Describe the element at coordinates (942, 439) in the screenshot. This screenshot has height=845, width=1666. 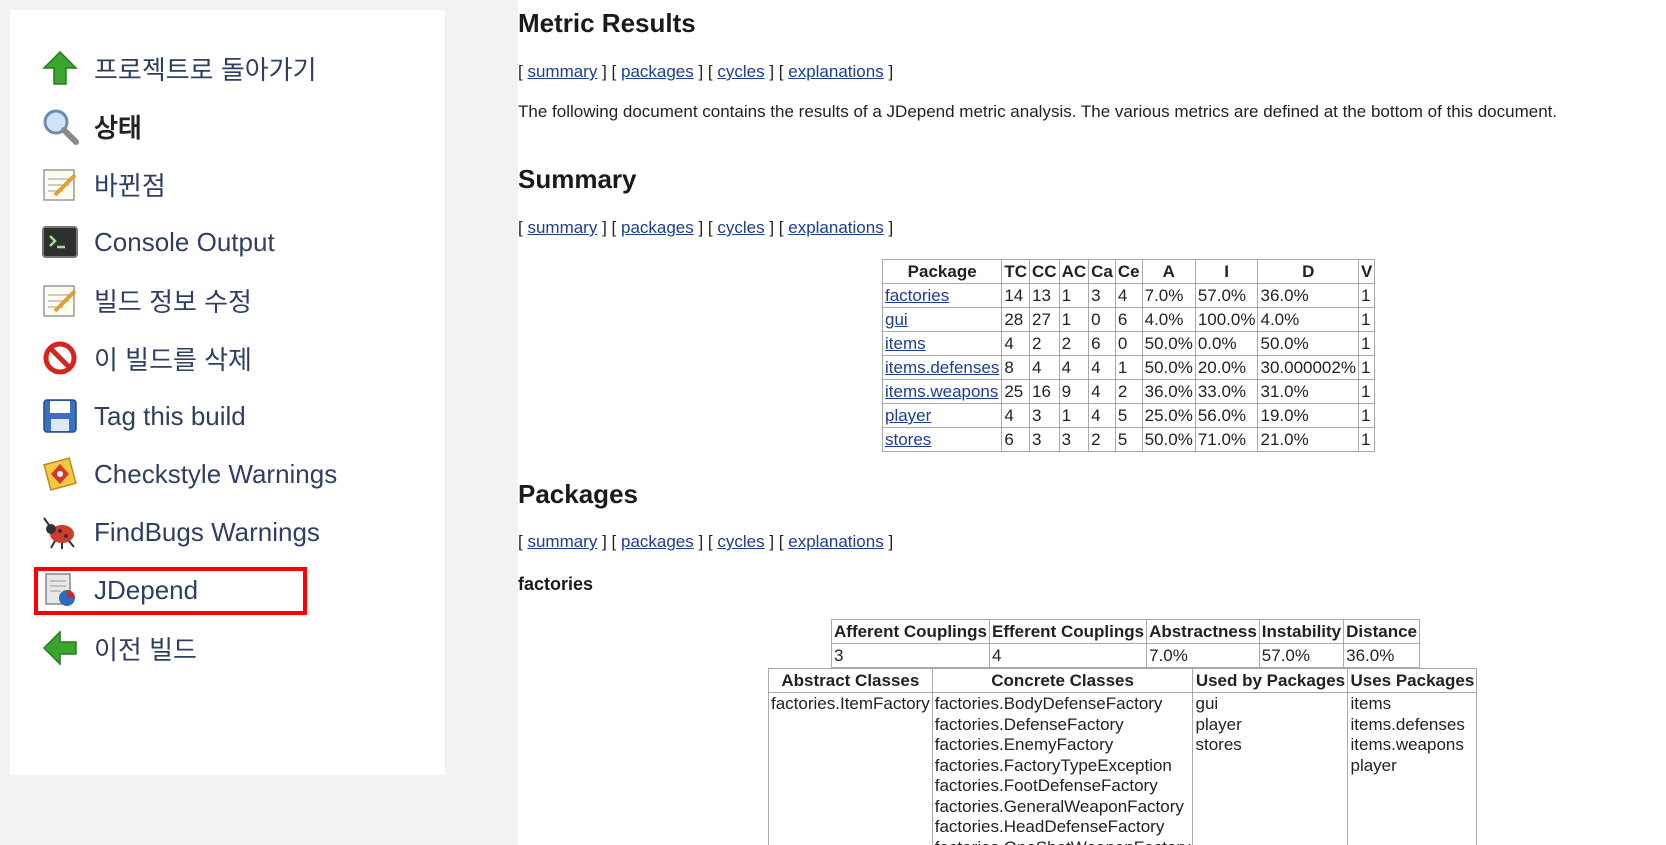
I see `table-cell: stores` at that location.